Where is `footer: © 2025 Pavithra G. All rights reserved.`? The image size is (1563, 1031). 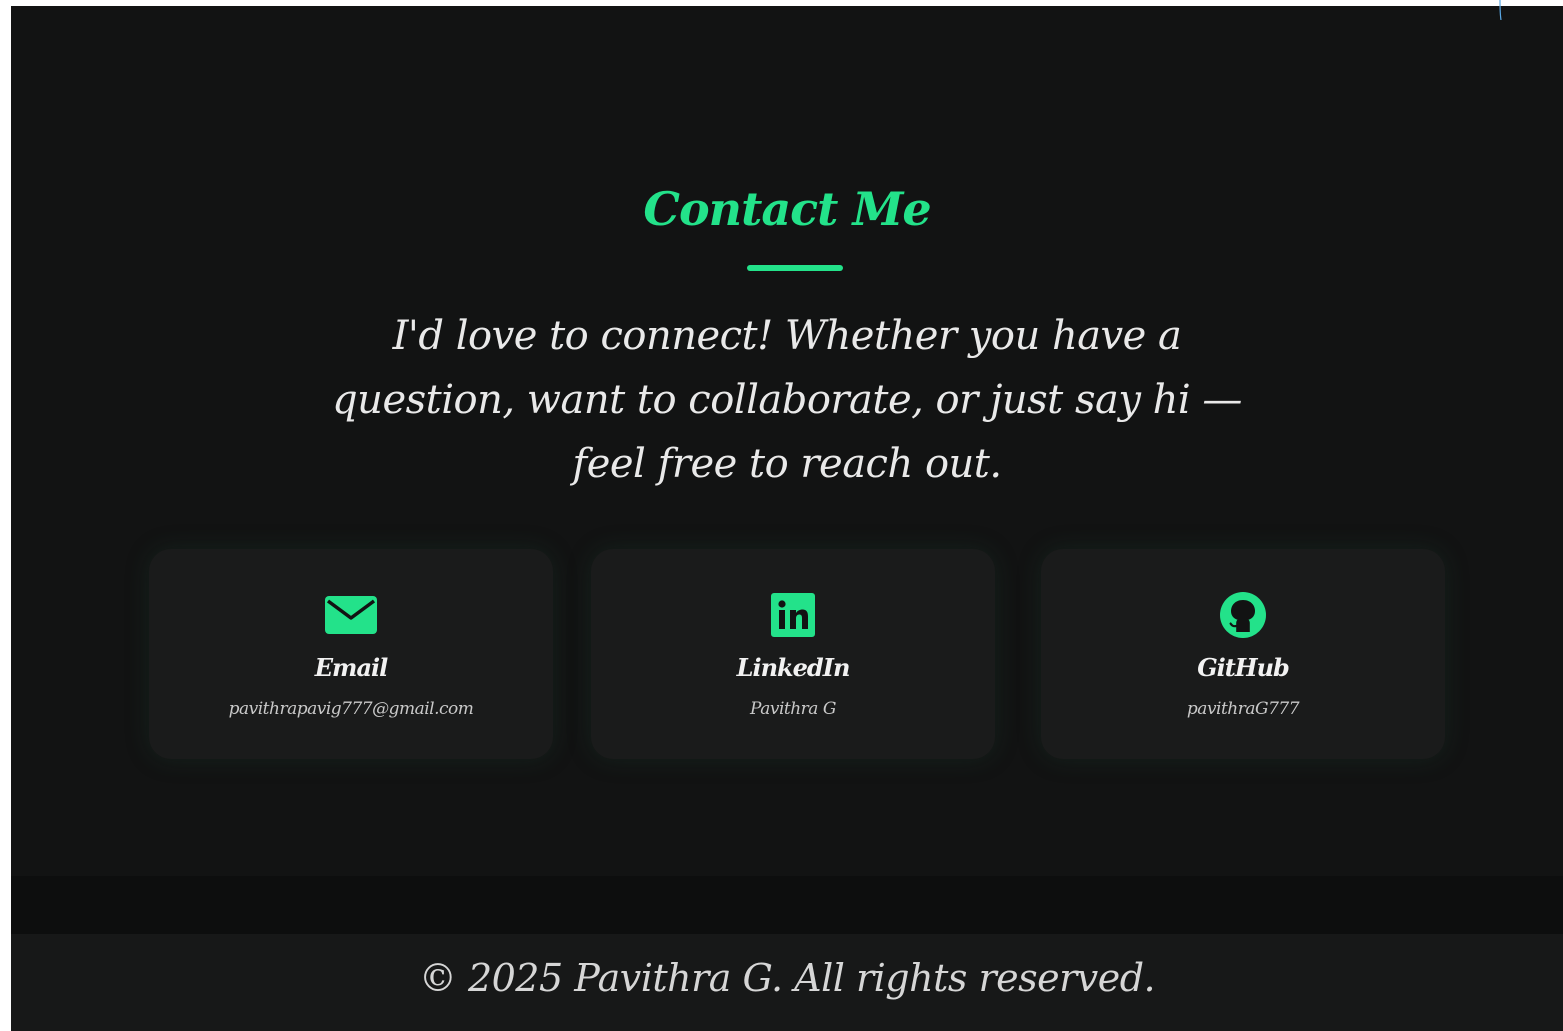
footer: © 2025 Pavithra G. All rights reserved. is located at coordinates (787, 982).